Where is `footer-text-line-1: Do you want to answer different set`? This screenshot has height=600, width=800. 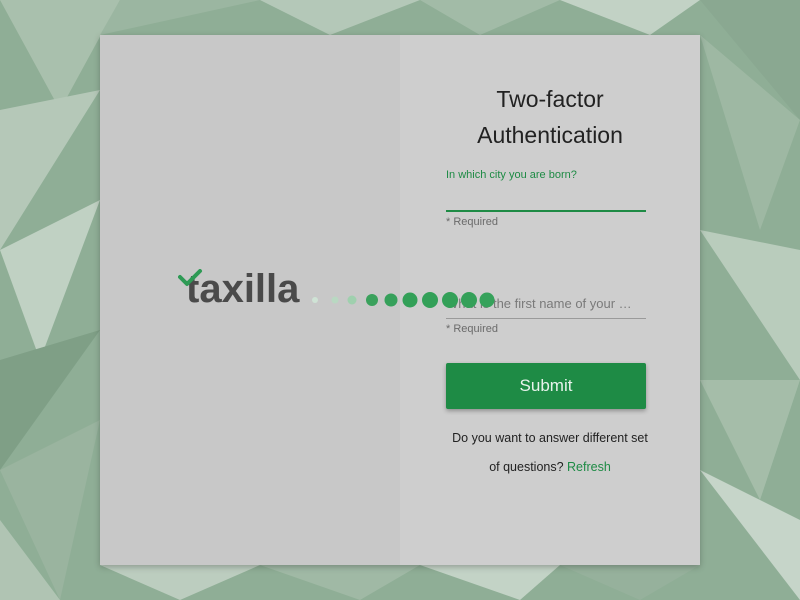 footer-text-line-1: Do you want to answer different set is located at coordinates (550, 438).